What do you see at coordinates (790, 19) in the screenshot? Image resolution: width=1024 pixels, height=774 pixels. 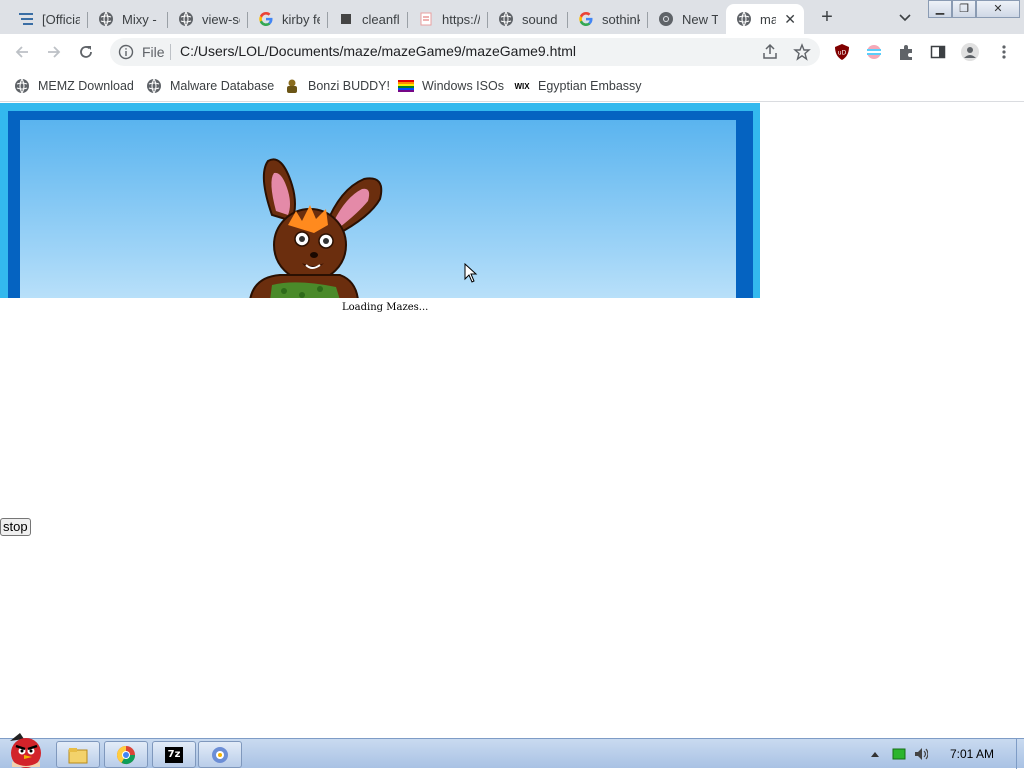 I see `close-tab-icon: ✕` at bounding box center [790, 19].